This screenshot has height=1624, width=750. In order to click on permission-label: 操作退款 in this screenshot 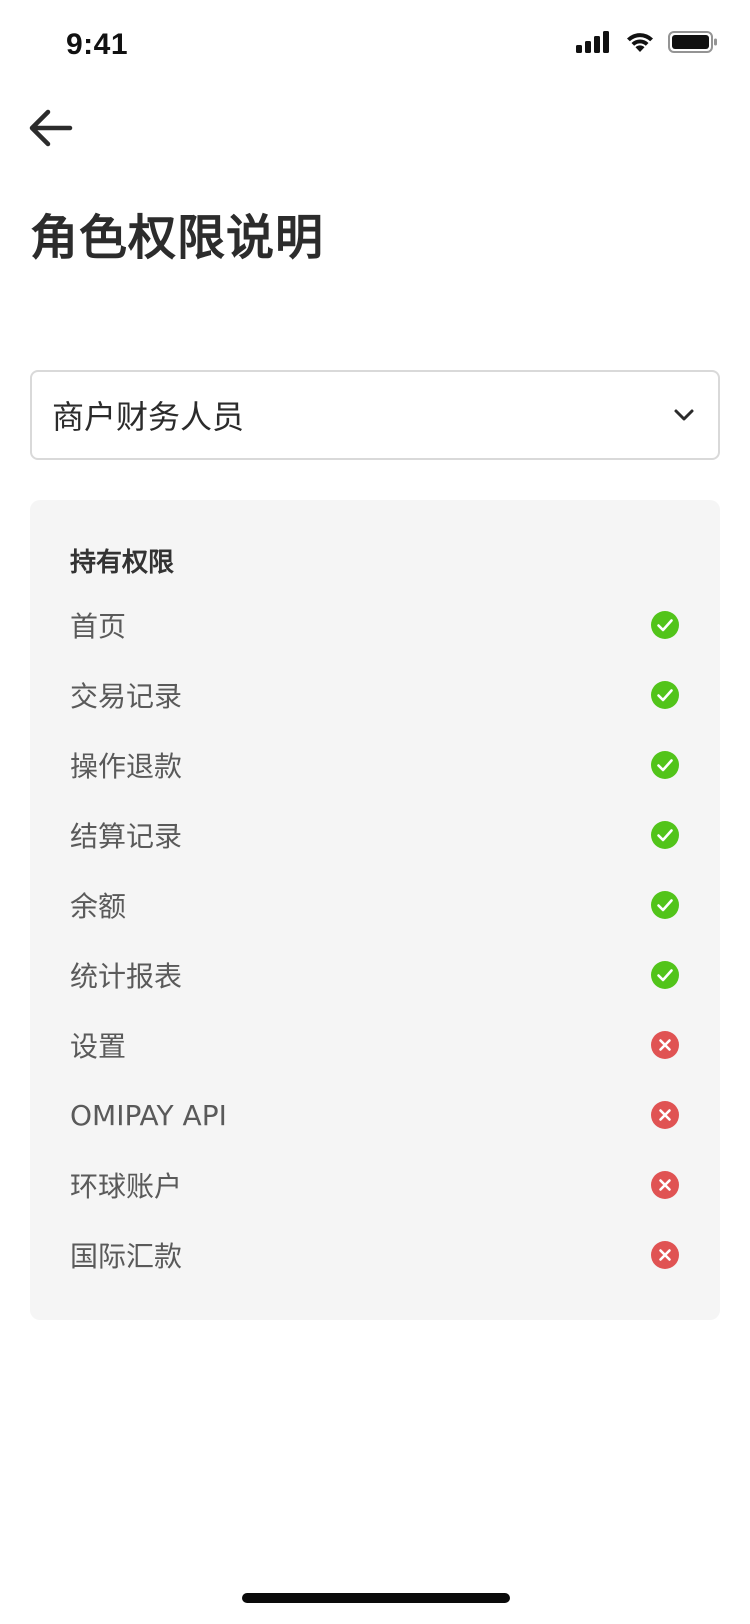, I will do `click(126, 766)`.